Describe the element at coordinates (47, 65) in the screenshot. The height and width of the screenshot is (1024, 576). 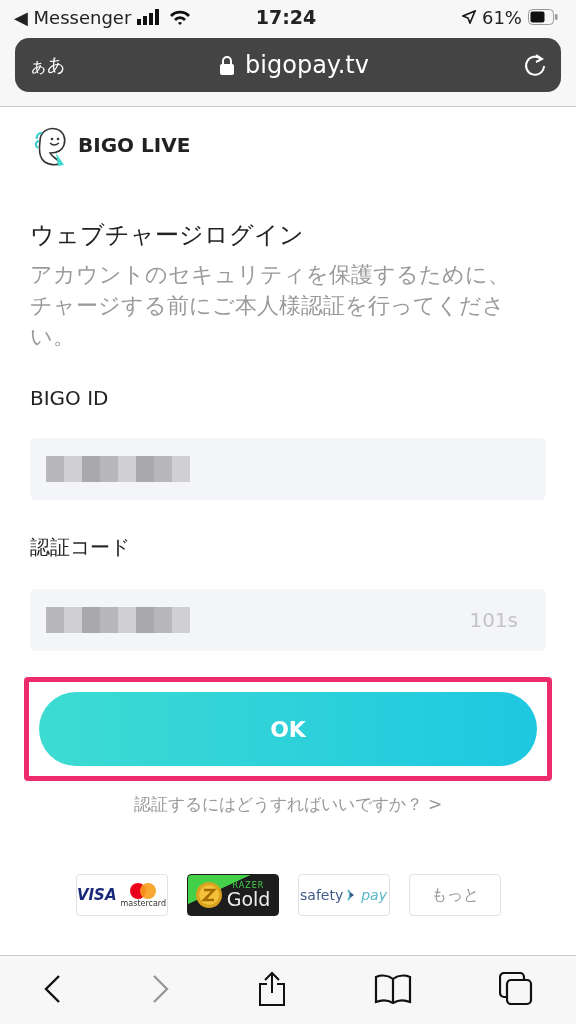
I see `text-size-button: ぁあ` at that location.